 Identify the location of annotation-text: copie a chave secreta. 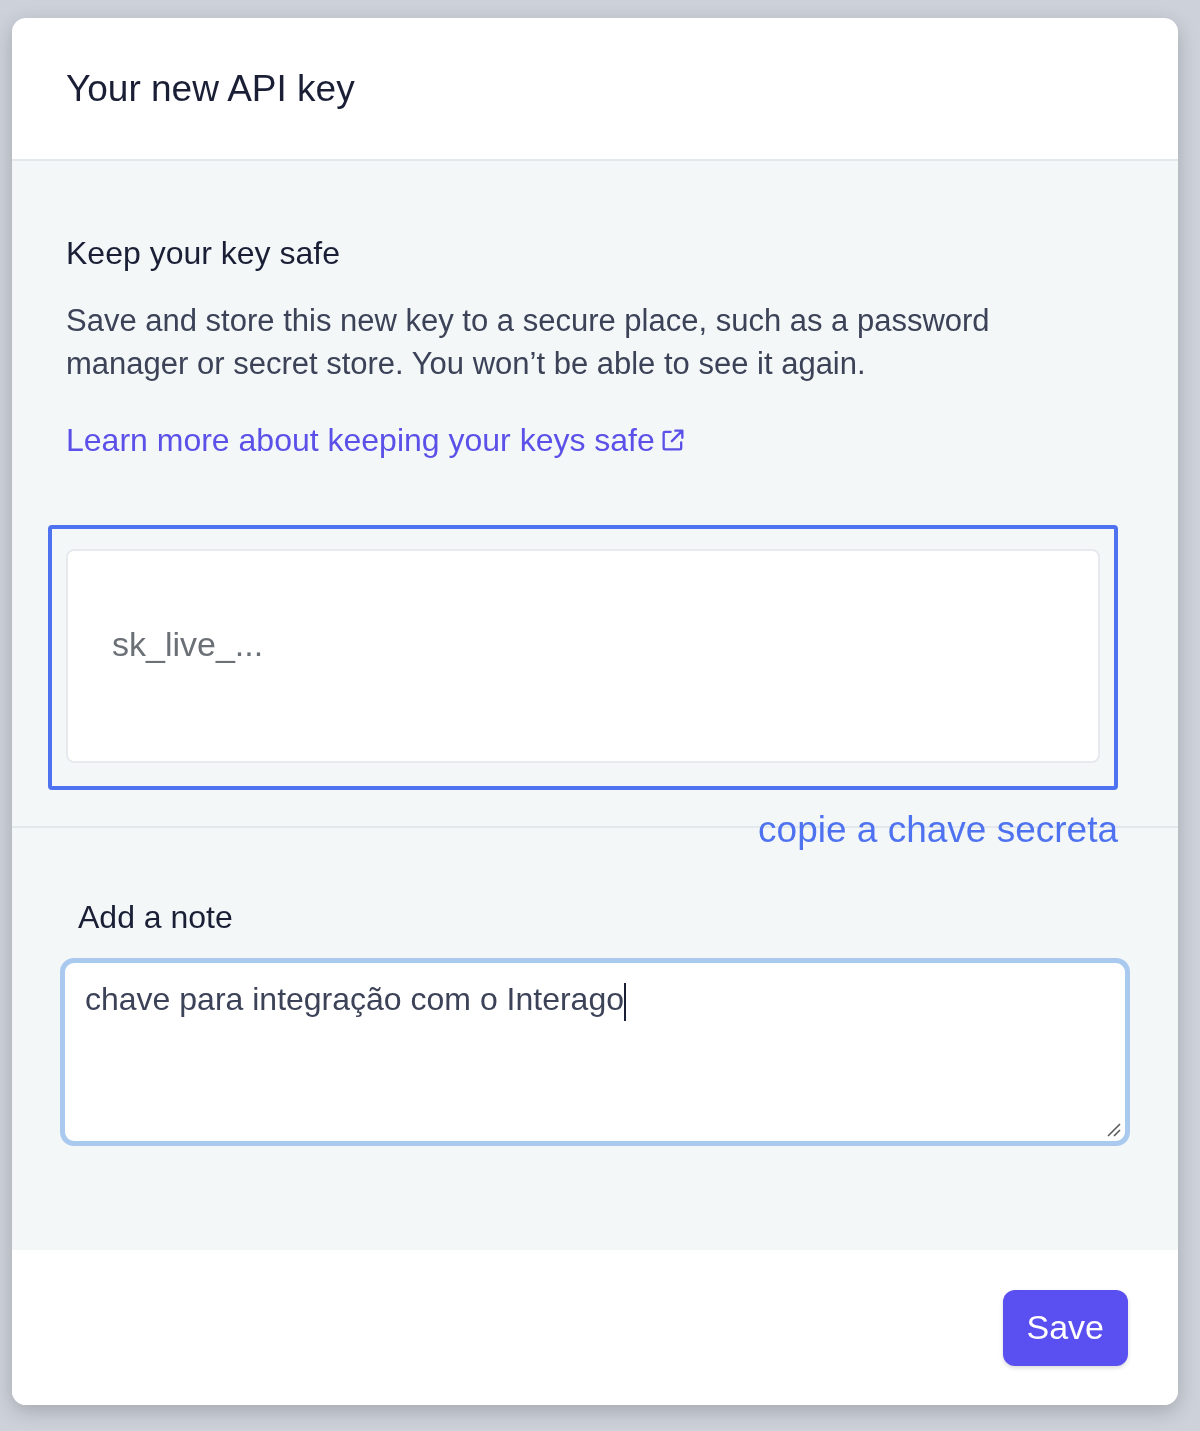
(938, 830).